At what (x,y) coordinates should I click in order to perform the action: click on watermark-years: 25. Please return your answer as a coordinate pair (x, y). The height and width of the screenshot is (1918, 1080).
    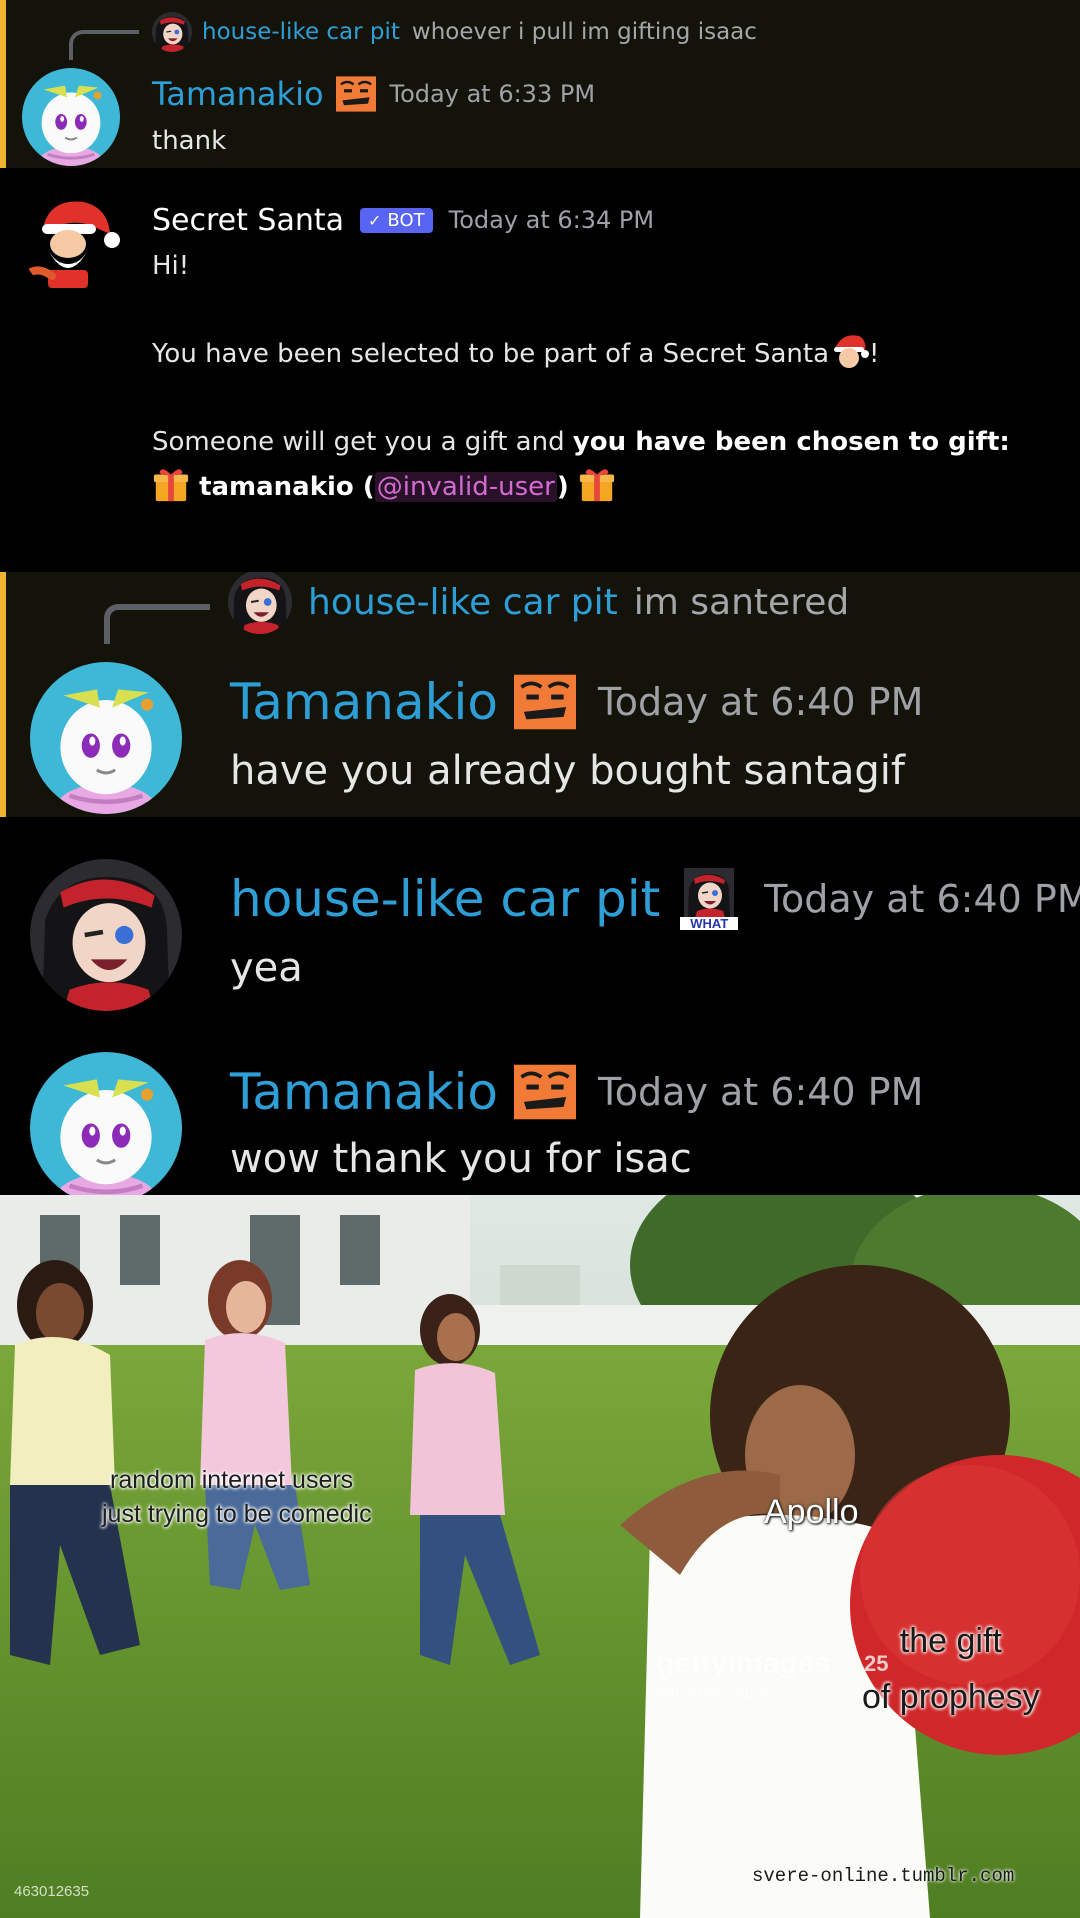
    Looking at the image, I should click on (876, 1663).